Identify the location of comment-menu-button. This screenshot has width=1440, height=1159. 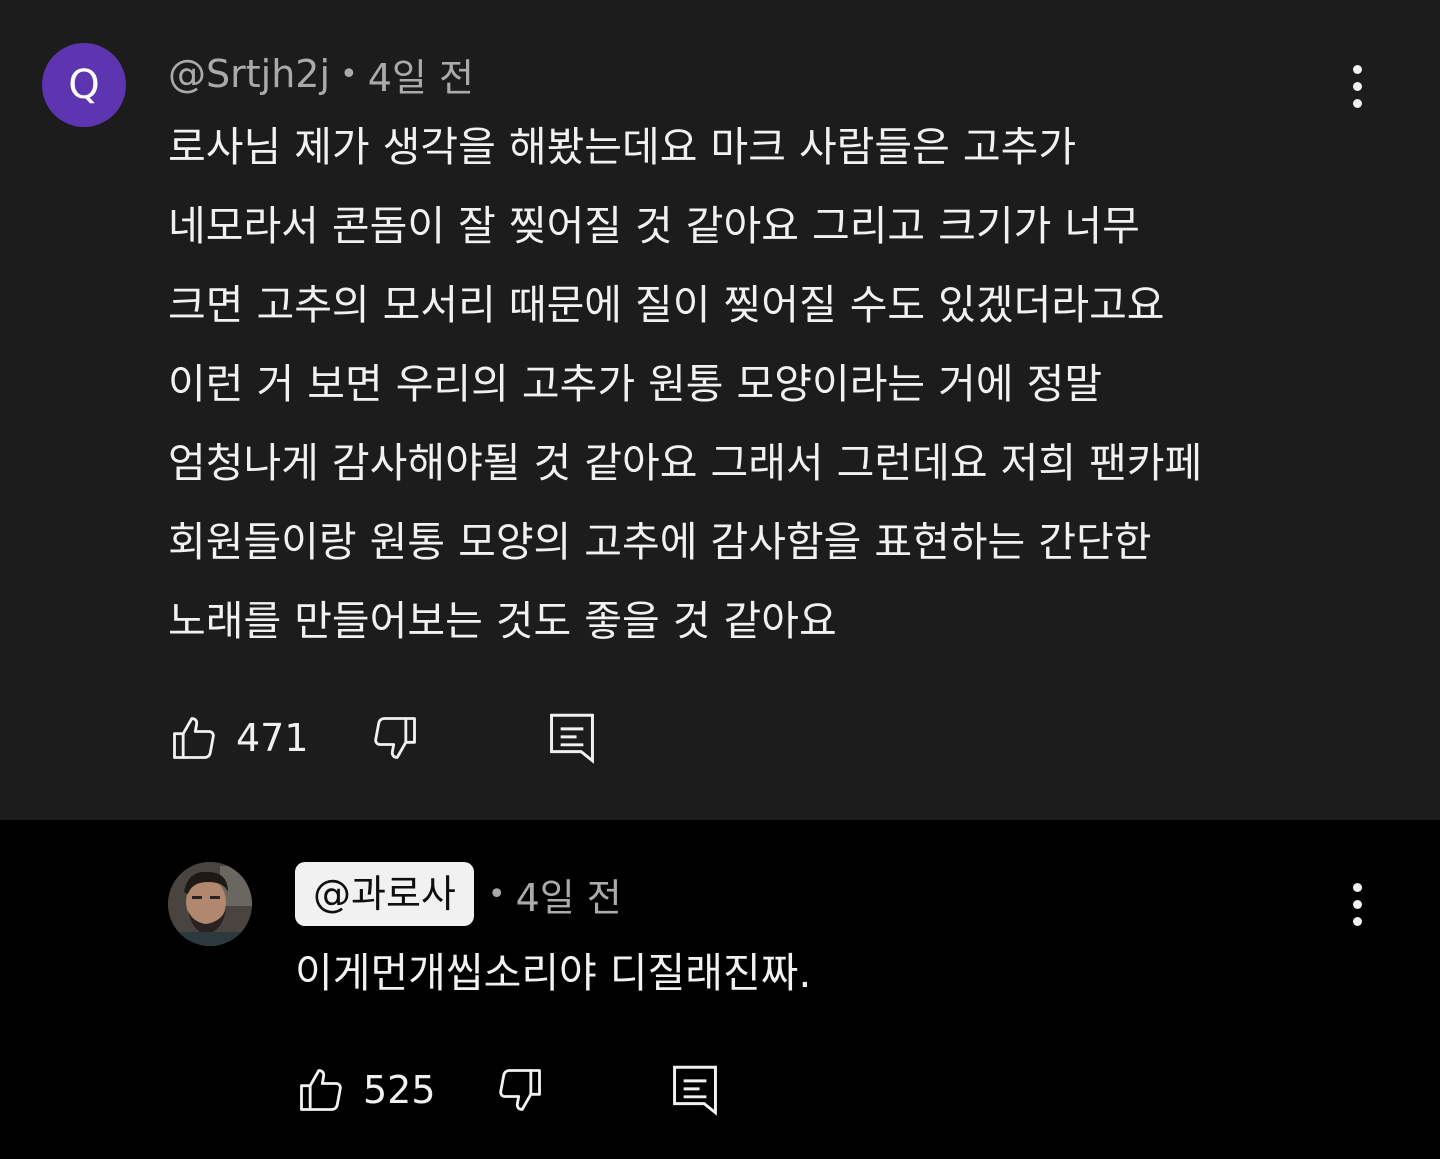
(1357, 86).